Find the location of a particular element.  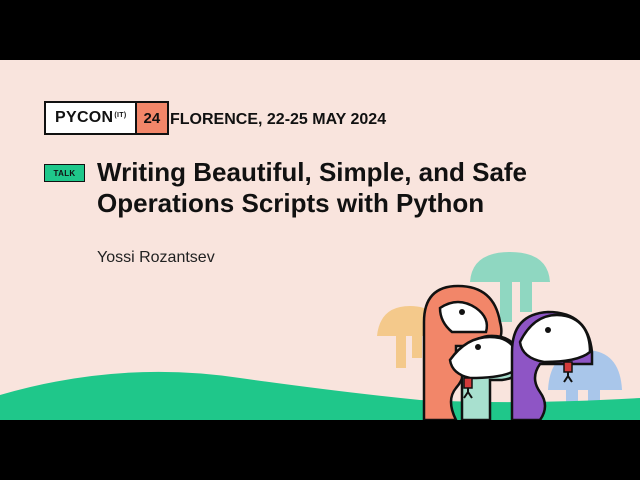

letterbox-top is located at coordinates (320, 30).